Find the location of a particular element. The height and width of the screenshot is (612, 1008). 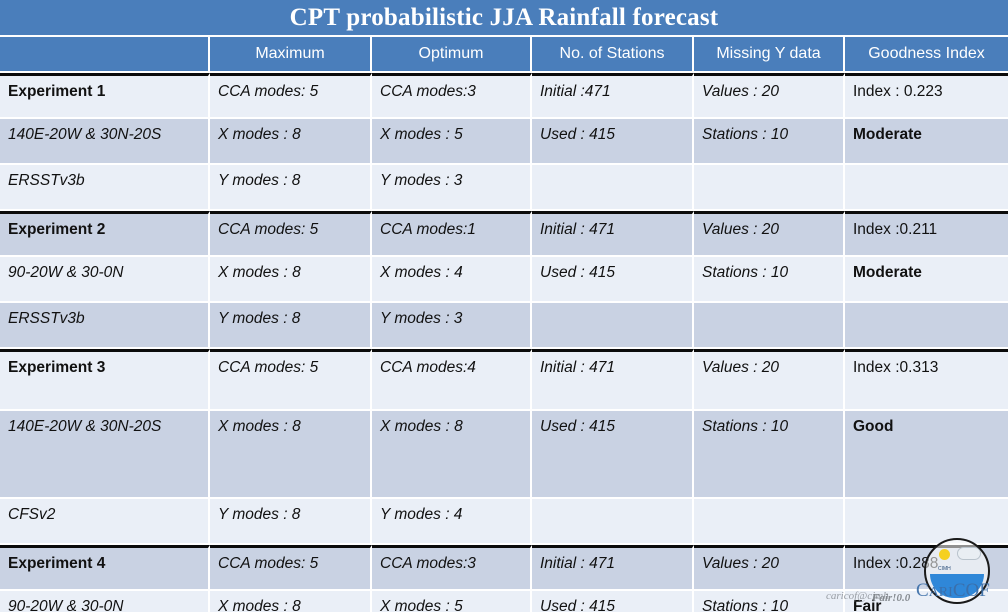

table-cell: X modes : 4 is located at coordinates (452, 280).